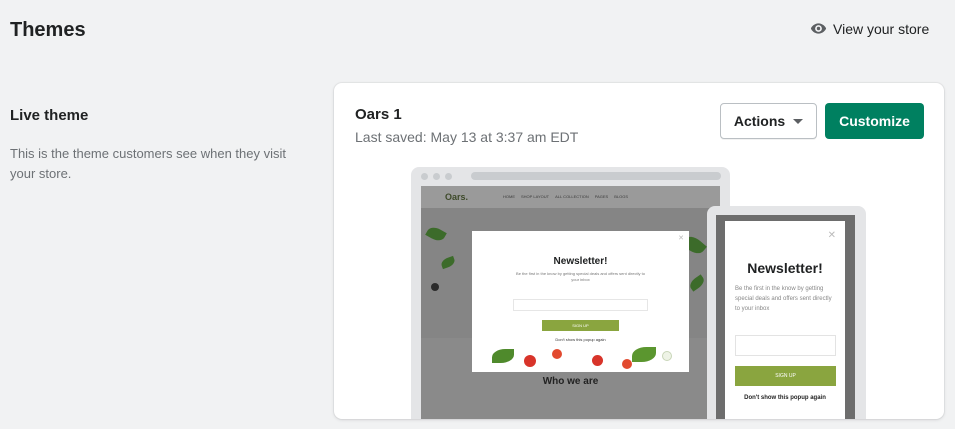  I want to click on customize-label: Customize, so click(874, 121).